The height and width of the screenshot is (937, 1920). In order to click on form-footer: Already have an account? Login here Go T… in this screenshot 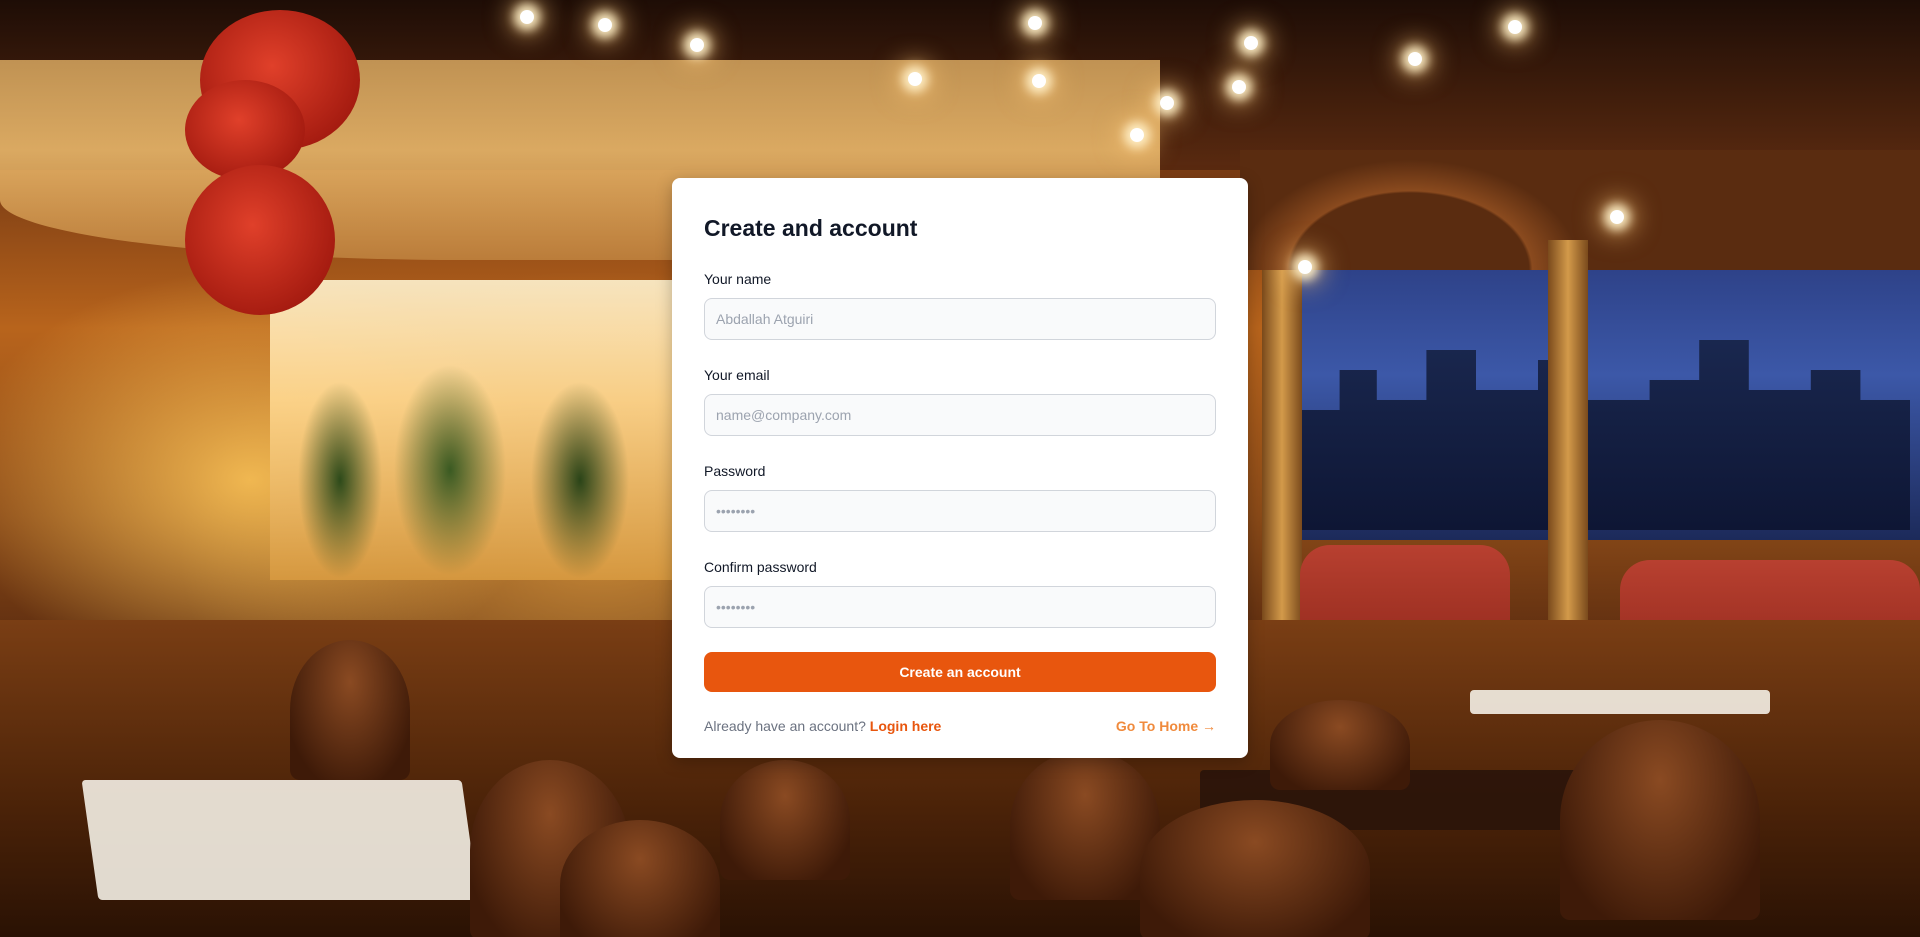, I will do `click(960, 726)`.